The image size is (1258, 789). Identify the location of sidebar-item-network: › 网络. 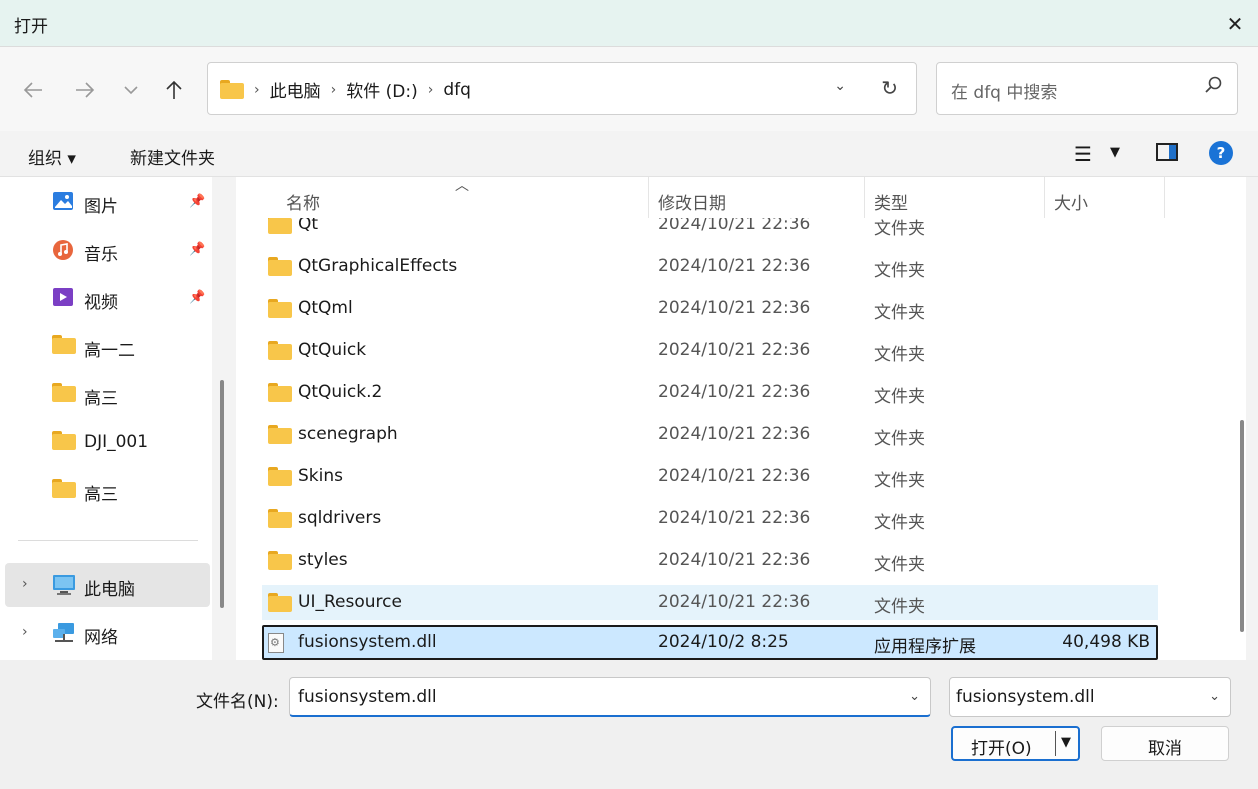
(106, 633).